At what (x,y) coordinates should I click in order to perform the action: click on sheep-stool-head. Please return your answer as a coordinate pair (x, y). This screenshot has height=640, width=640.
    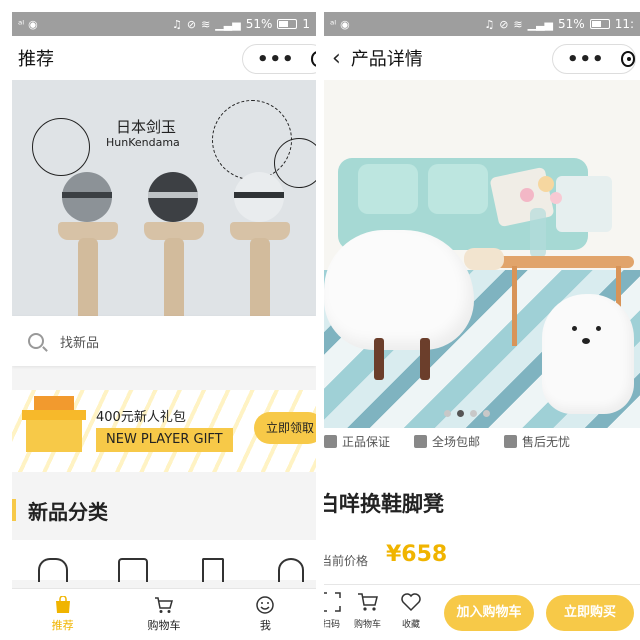
    Looking at the image, I should click on (484, 259).